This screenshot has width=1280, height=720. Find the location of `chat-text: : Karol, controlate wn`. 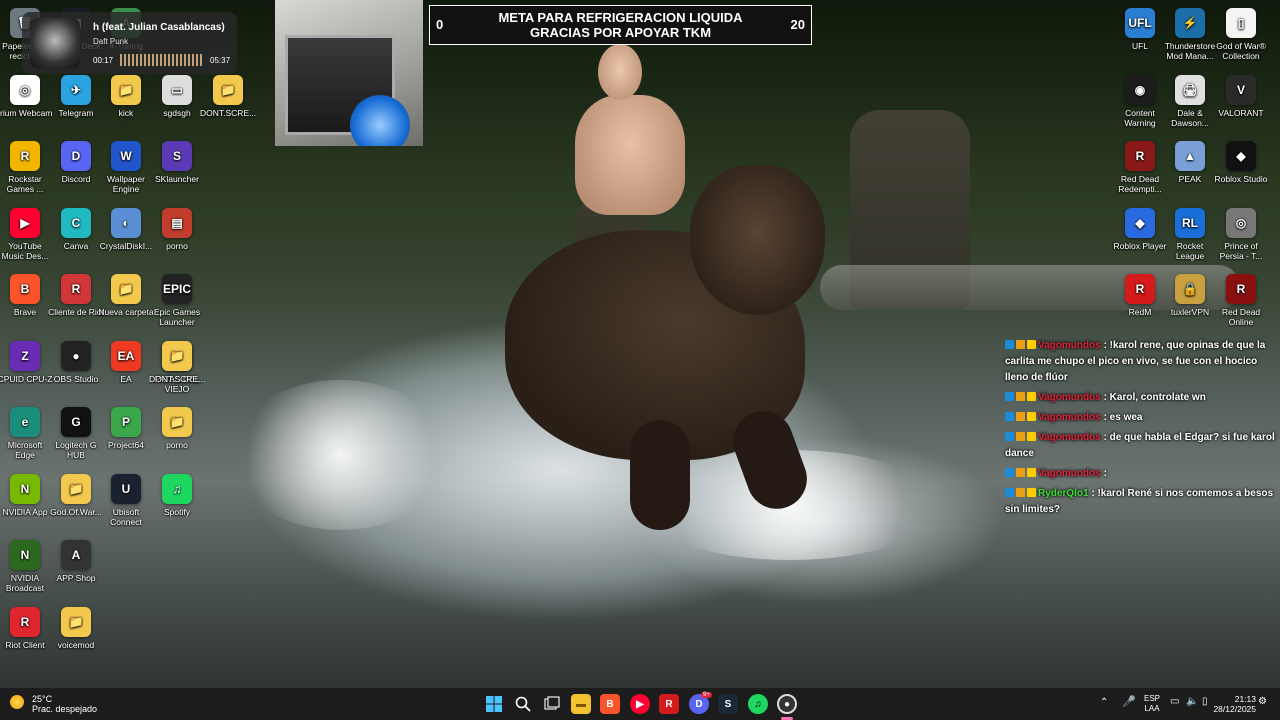

chat-text: : Karol, controlate wn is located at coordinates (1154, 397).